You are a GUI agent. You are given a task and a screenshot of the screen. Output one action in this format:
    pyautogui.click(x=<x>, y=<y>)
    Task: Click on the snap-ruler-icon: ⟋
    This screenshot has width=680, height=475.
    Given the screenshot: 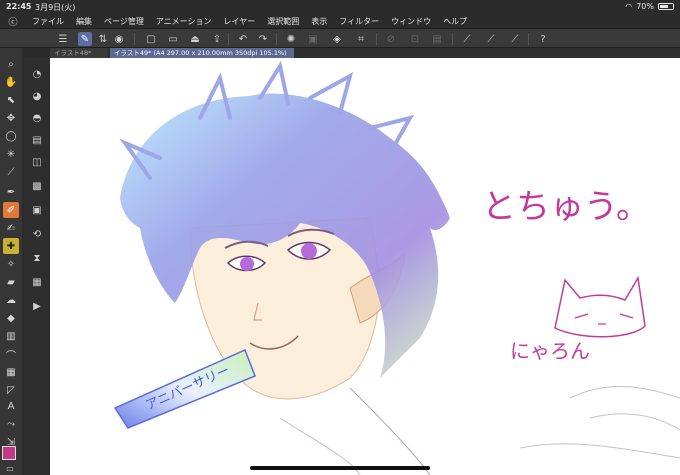 What is the action you would take?
    pyautogui.click(x=491, y=39)
    